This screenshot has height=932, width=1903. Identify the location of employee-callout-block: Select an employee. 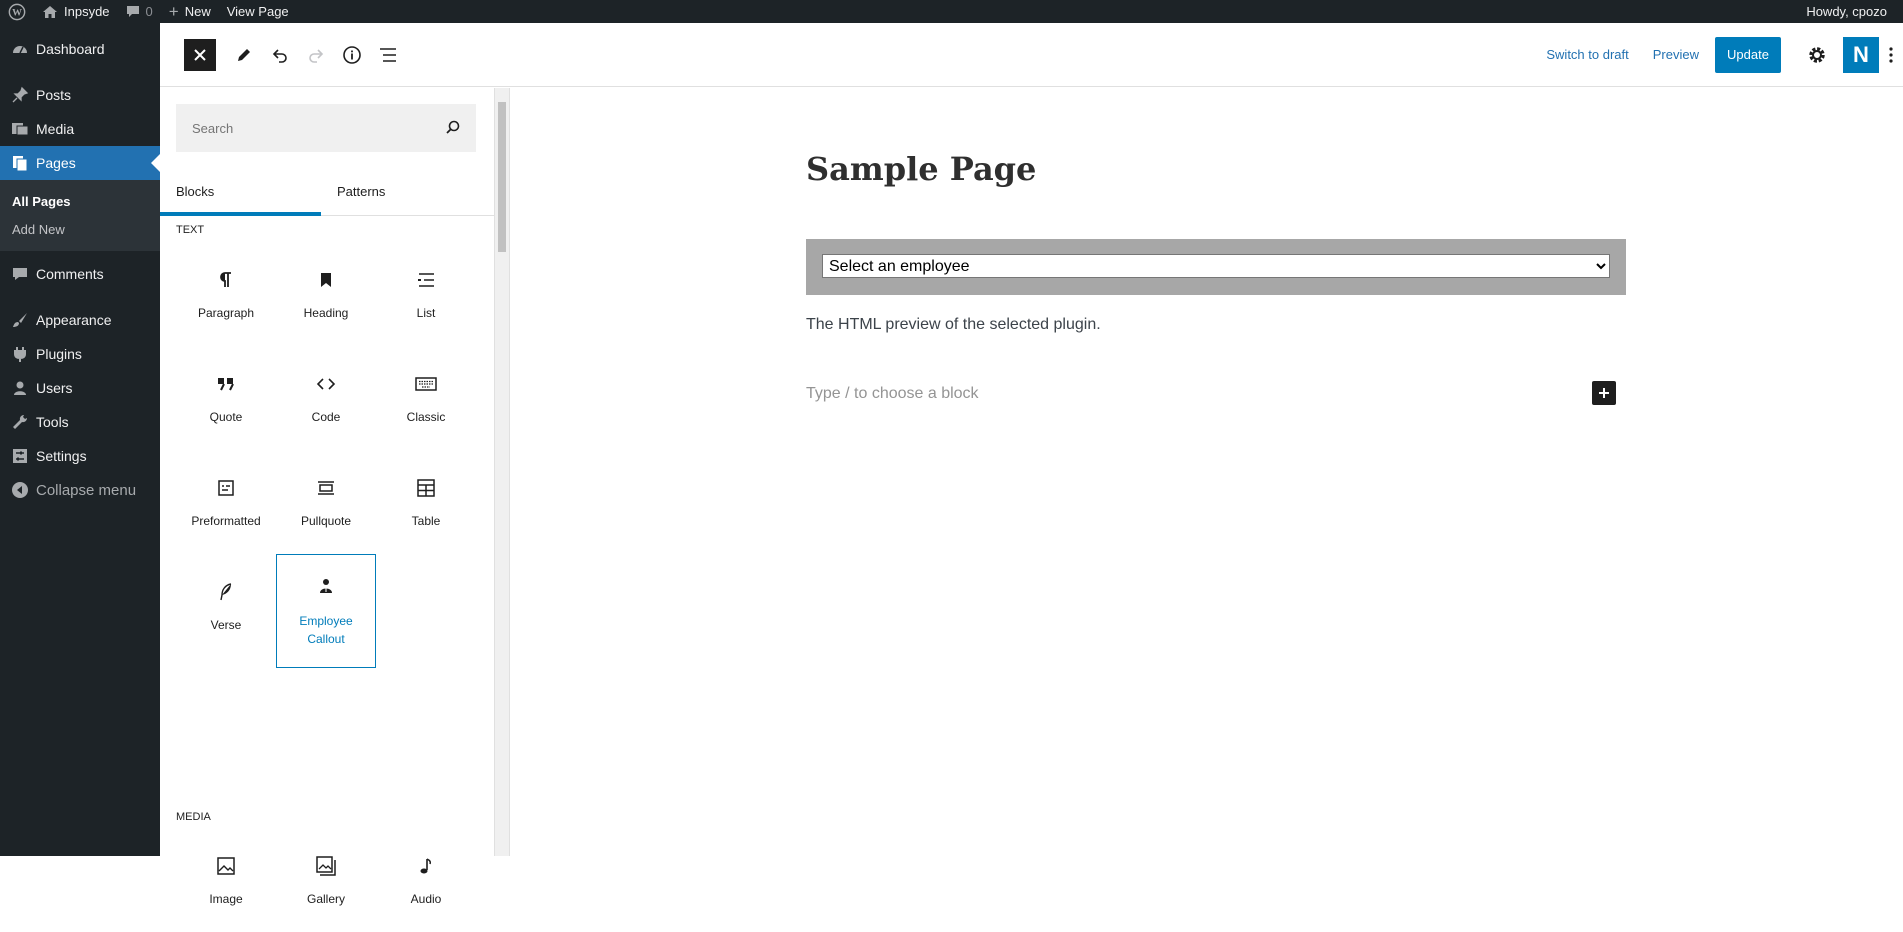
(1216, 267).